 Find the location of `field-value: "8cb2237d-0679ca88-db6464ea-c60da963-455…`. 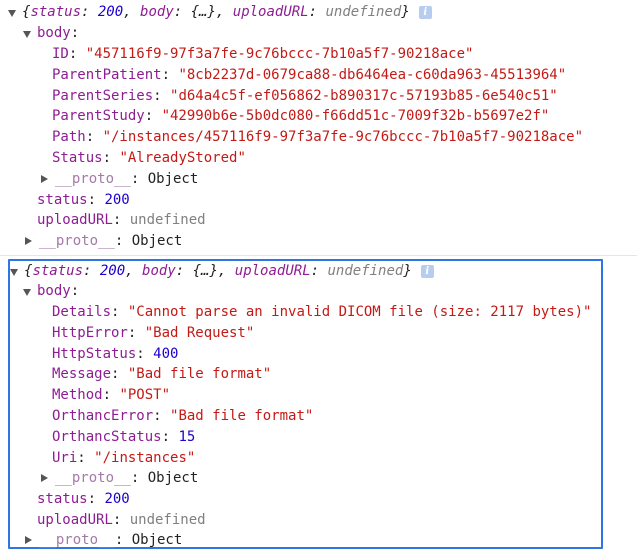

field-value: "8cb2237d-0679ca88-db6464ea-c60da963-455… is located at coordinates (372, 74).